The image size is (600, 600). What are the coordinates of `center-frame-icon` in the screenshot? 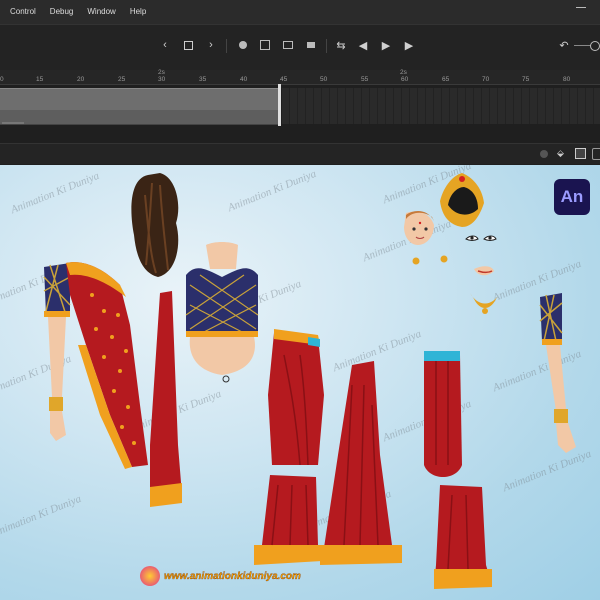 It's located at (288, 45).